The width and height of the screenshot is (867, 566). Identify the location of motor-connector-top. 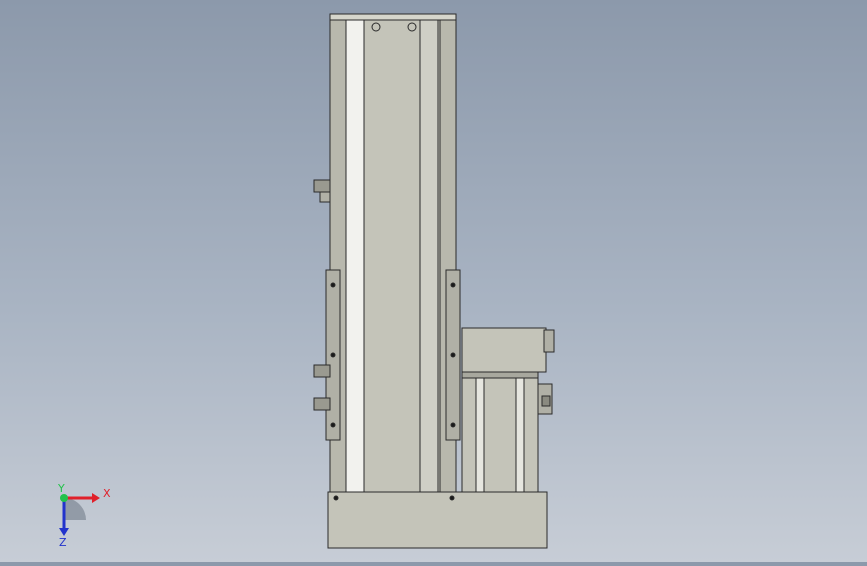
(549, 341).